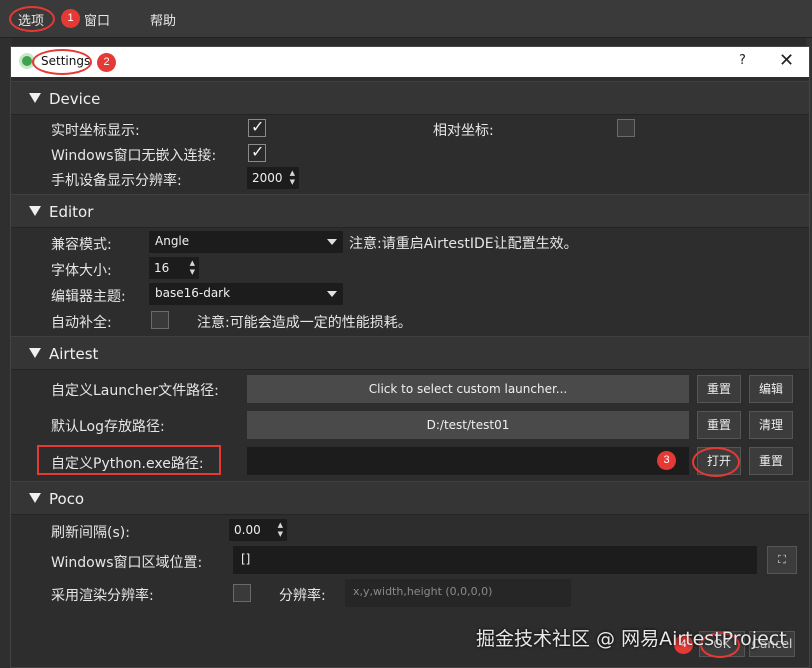  What do you see at coordinates (246, 294) in the screenshot?
I see `editor-theme-select: base16-dark` at bounding box center [246, 294].